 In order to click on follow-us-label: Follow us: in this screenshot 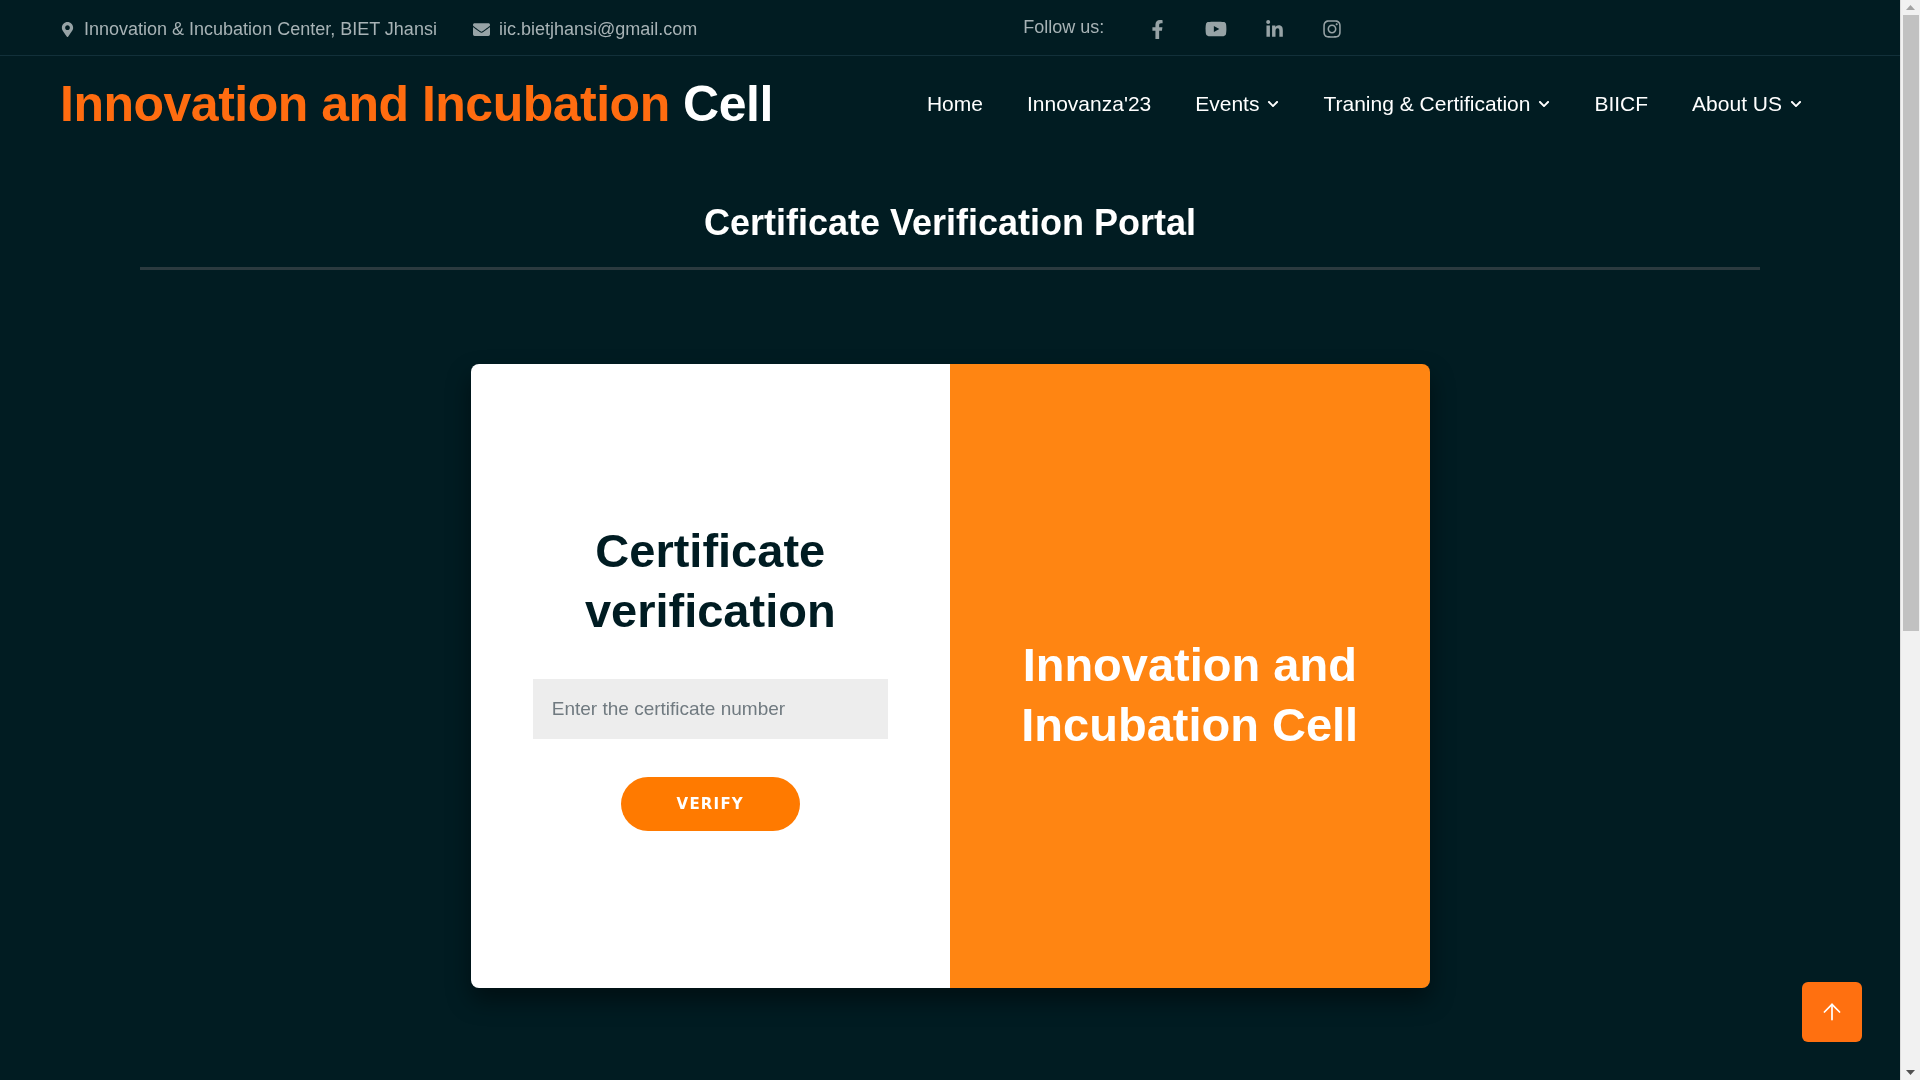, I will do `click(1064, 27)`.